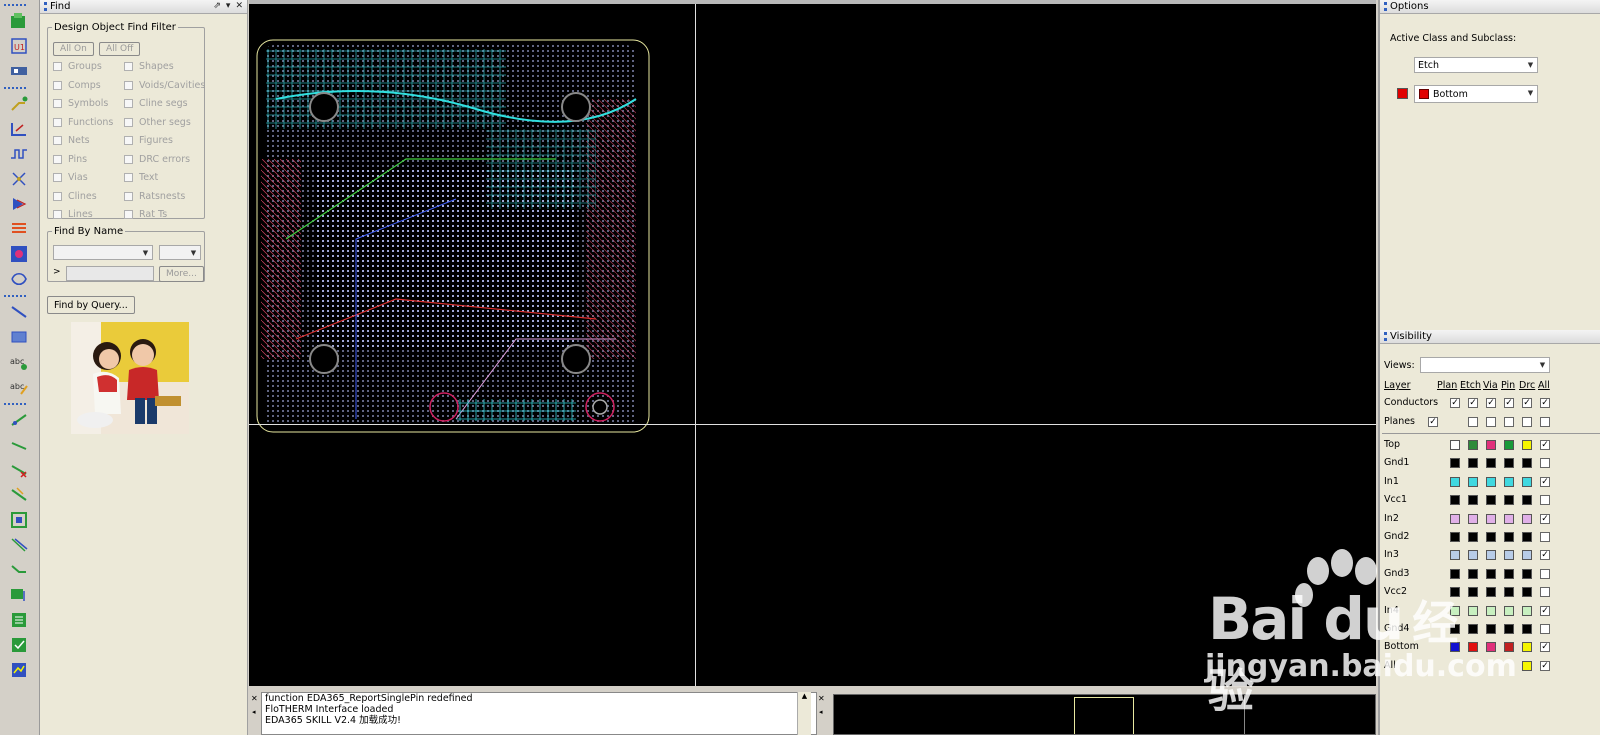  What do you see at coordinates (19, 570) in the screenshot?
I see `route-45-icon` at bounding box center [19, 570].